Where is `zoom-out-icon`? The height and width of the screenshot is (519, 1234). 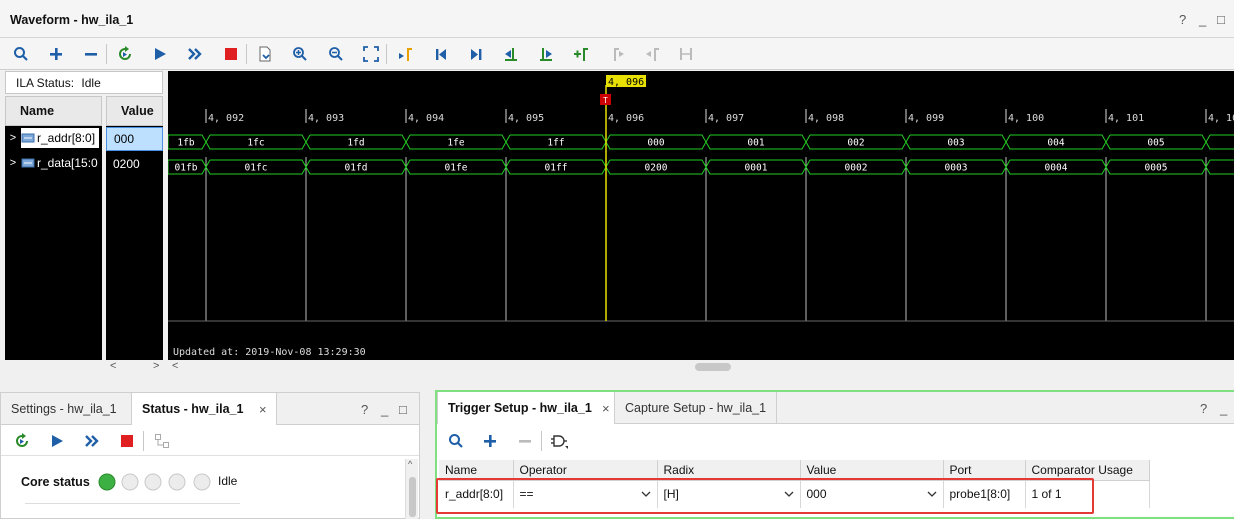
zoom-out-icon is located at coordinates (336, 54).